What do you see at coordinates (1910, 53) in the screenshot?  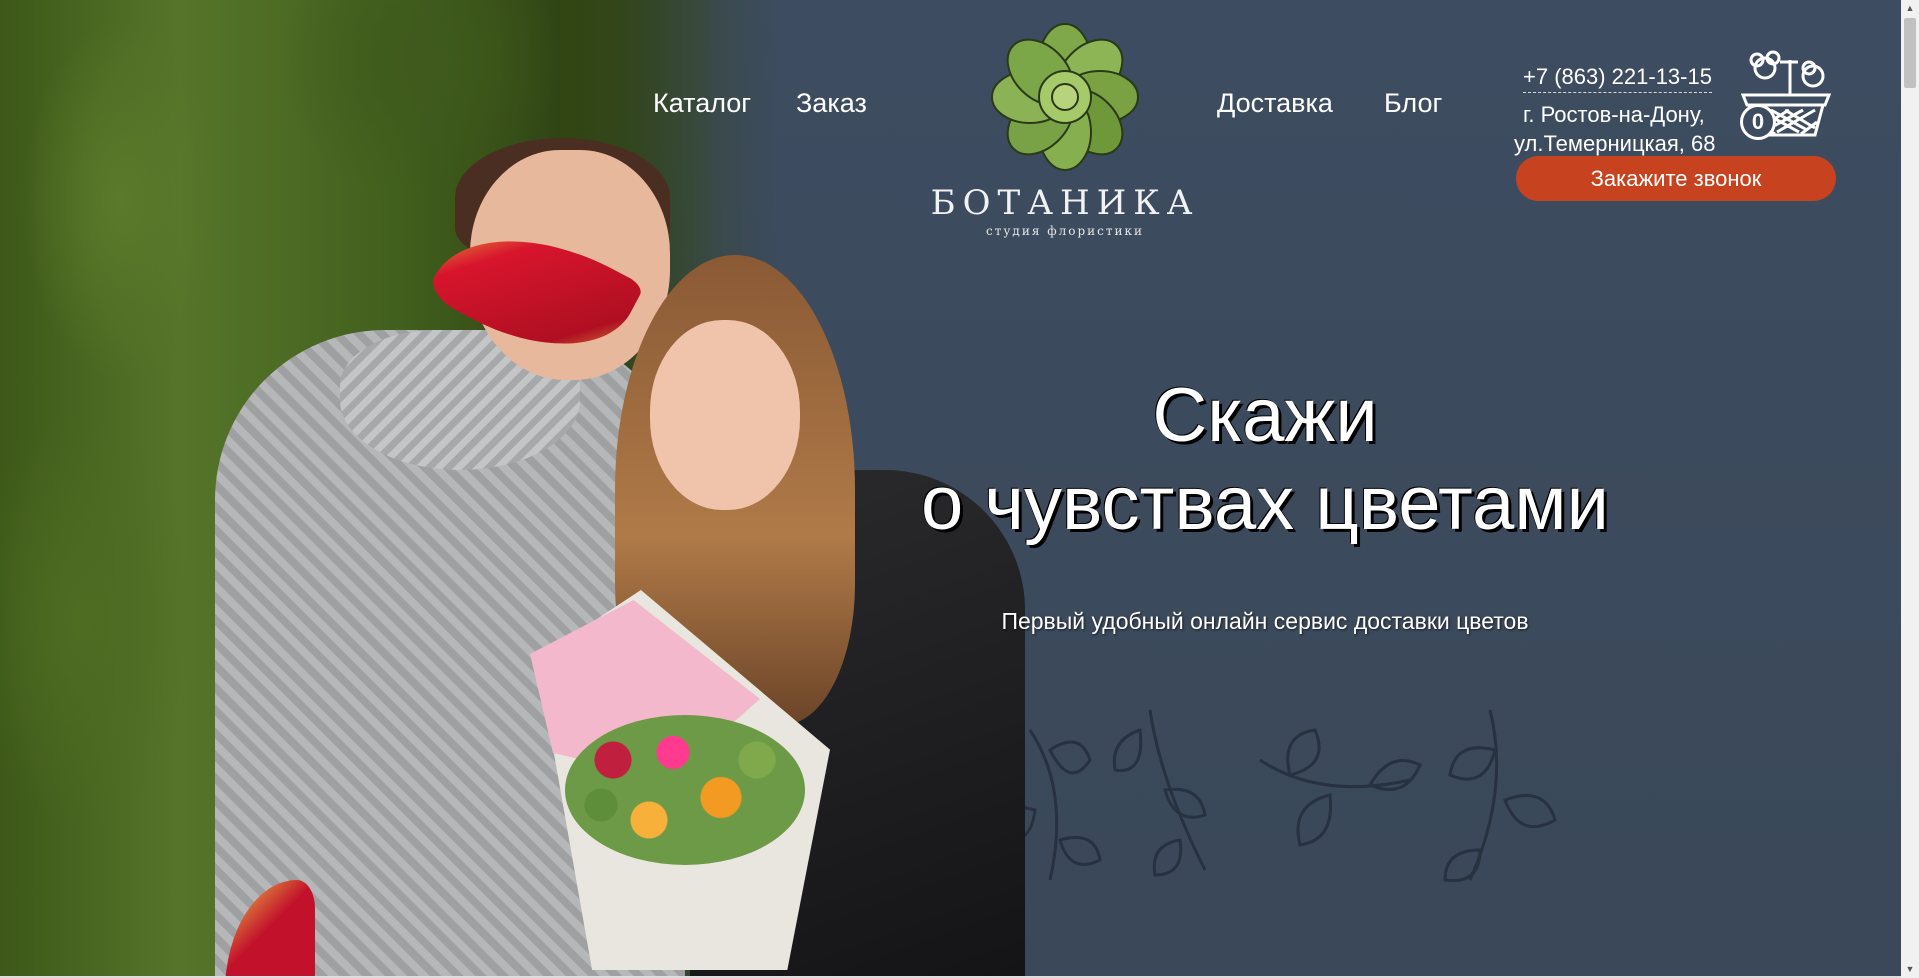 I see `scrollbar-thumb` at bounding box center [1910, 53].